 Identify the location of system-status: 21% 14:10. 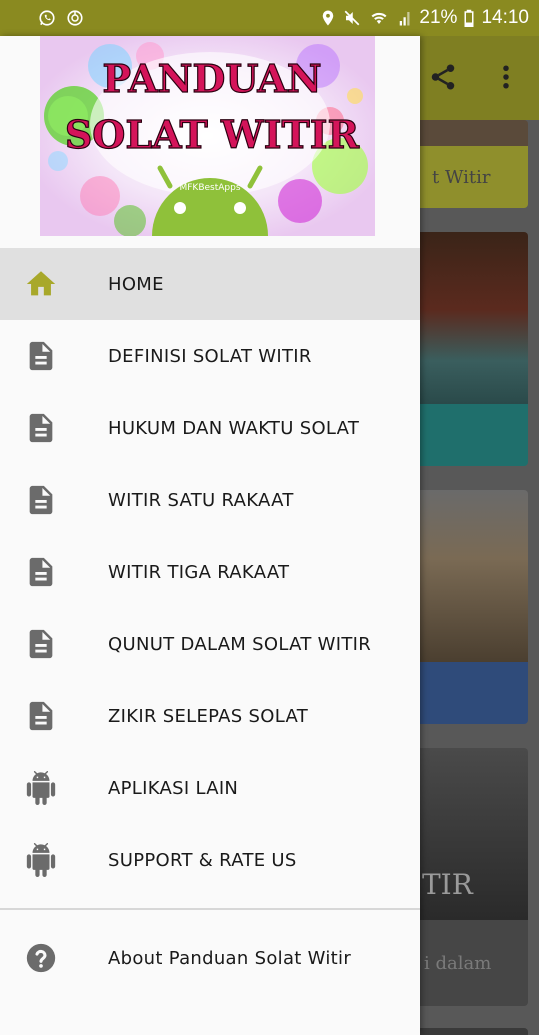
(424, 18).